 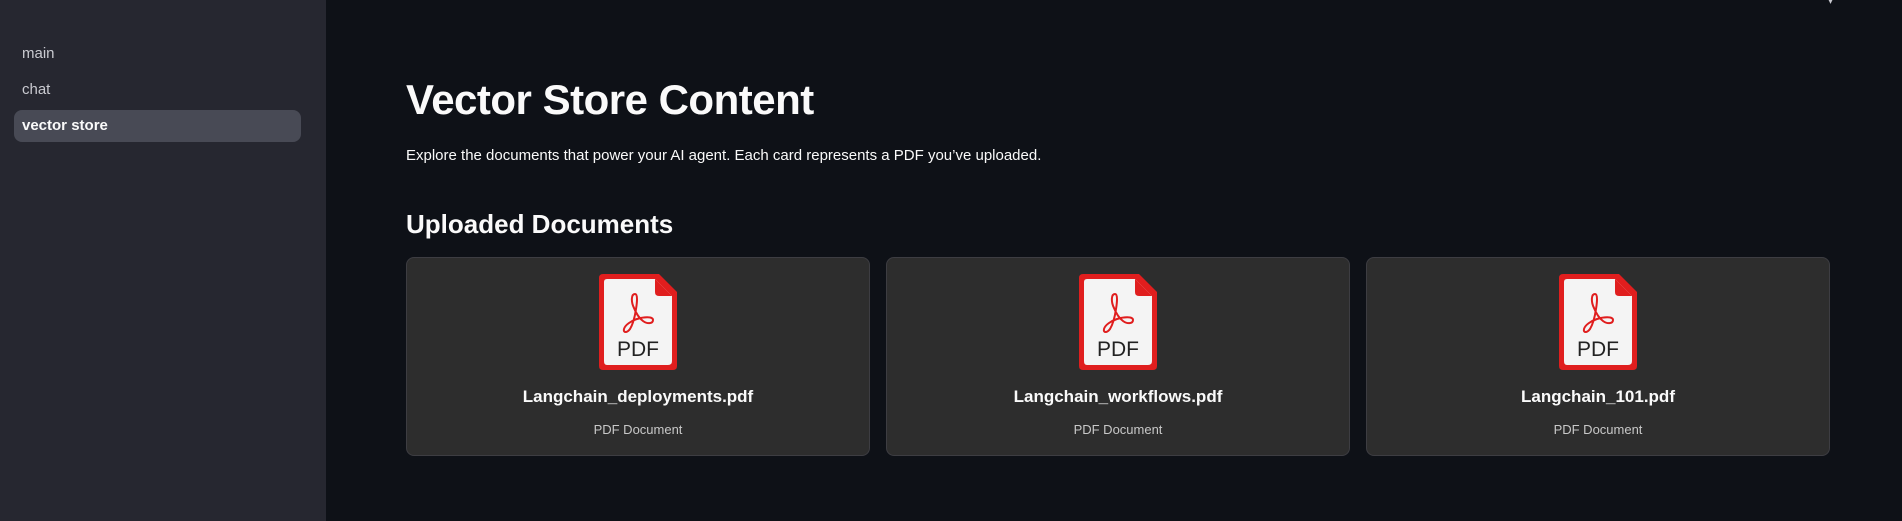 What do you see at coordinates (1118, 396) in the screenshot?
I see `document-name: Langchain_workflows.pdf` at bounding box center [1118, 396].